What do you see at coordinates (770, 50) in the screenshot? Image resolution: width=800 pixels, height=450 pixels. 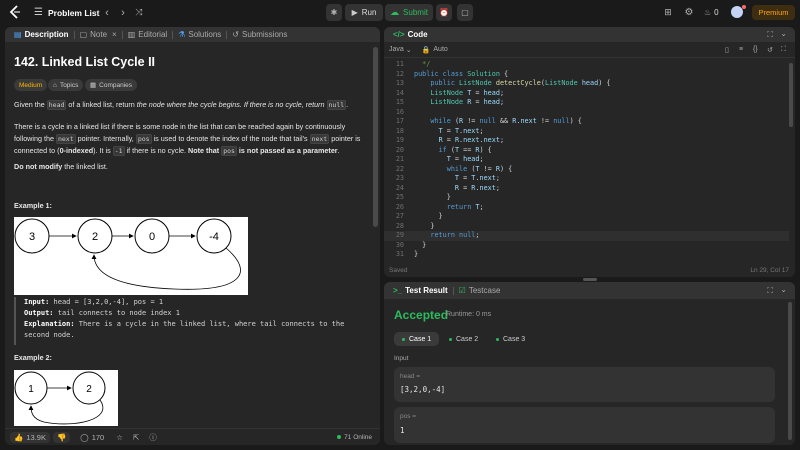 I see `reset-icon: ↺` at bounding box center [770, 50].